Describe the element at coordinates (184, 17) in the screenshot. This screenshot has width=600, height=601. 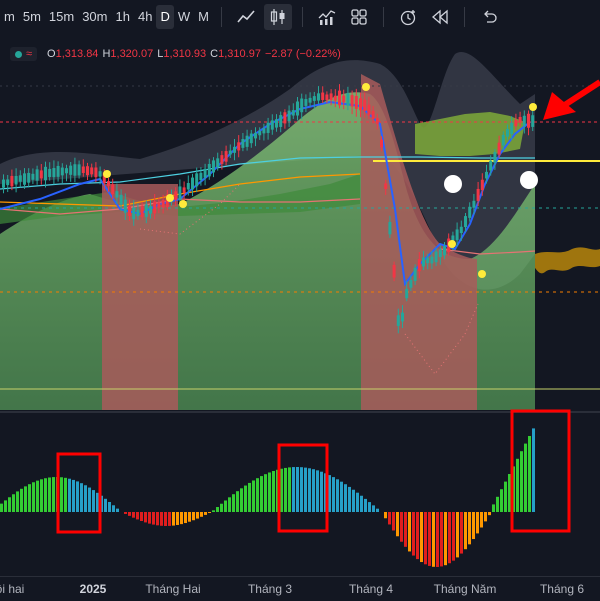
I see `timeframe-weekly: W` at that location.